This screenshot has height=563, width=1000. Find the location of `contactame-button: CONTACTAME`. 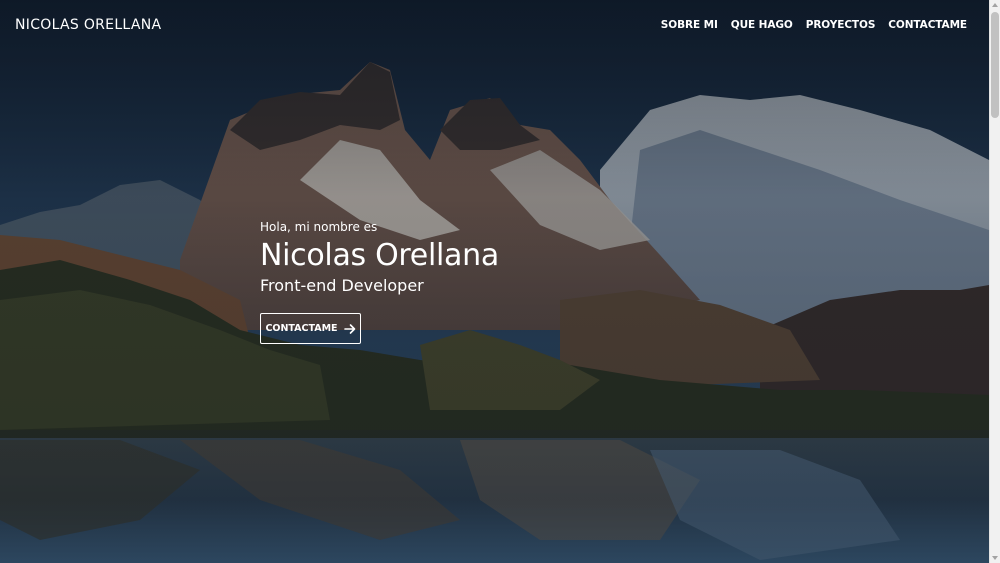

contactame-button: CONTACTAME is located at coordinates (310, 328).